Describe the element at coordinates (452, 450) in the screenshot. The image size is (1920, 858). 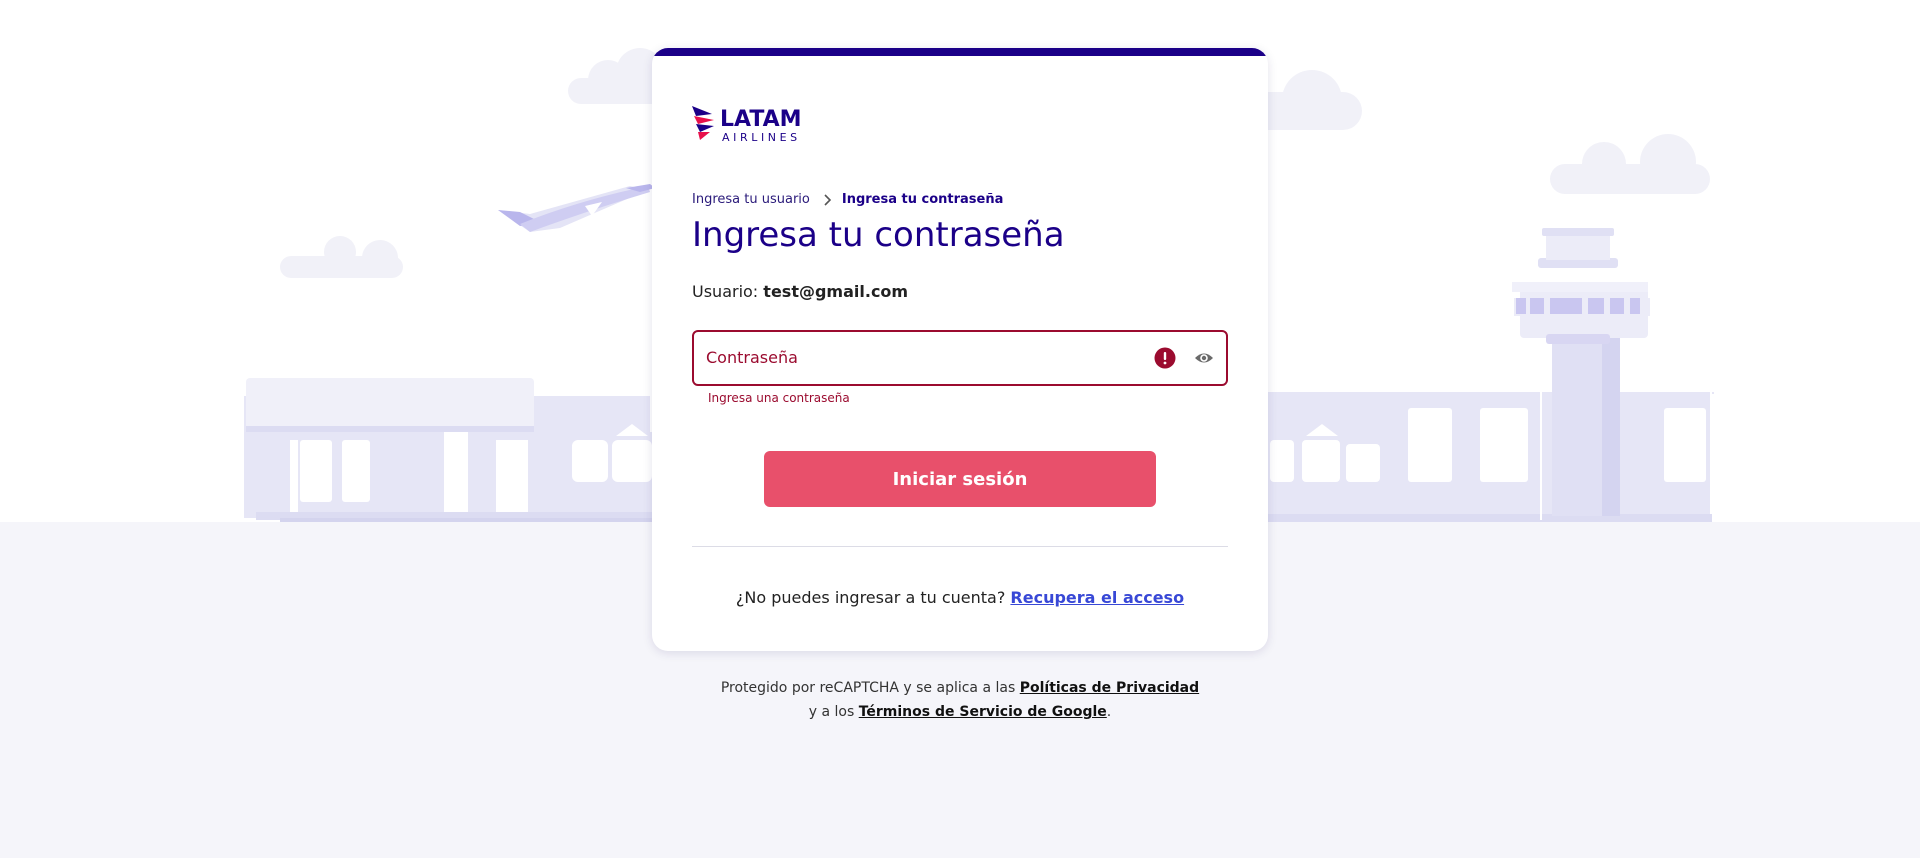
I see `terminal-left` at that location.